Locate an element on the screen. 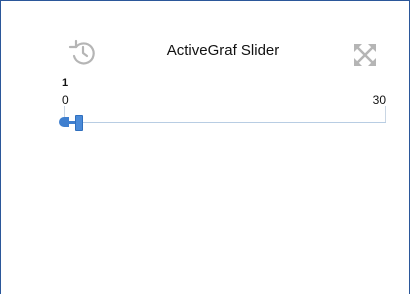 Image resolution: width=416 pixels, height=294 pixels. frame-border-top is located at coordinates (205, 0).